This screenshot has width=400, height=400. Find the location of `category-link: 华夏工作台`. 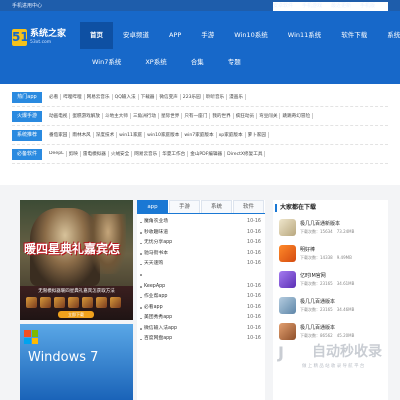

category-link: 华夏工作台 is located at coordinates (174, 154).